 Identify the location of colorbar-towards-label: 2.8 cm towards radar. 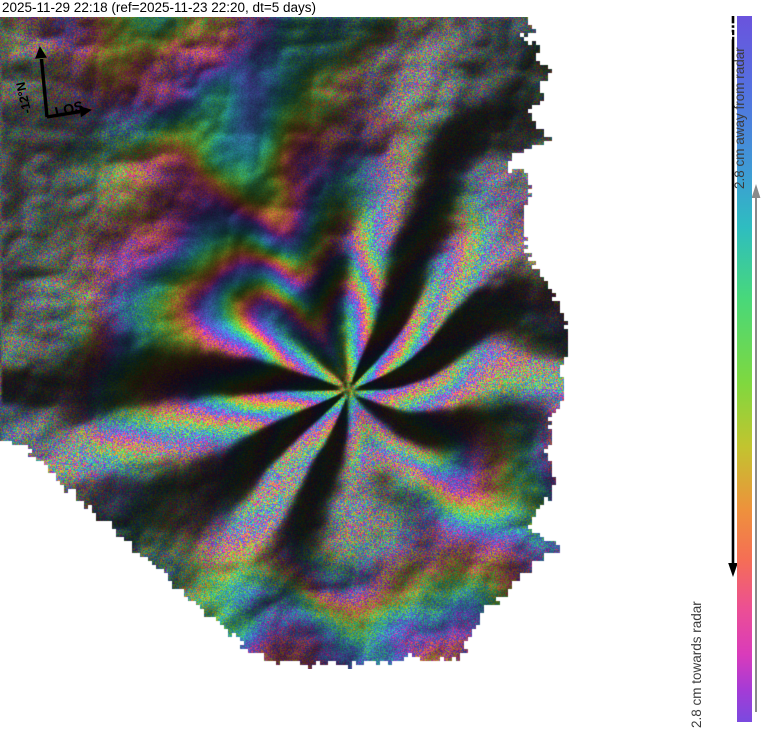
(696, 664).